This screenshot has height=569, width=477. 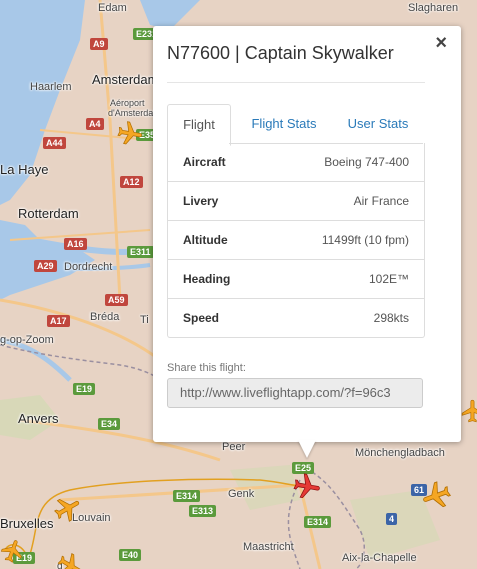 I want to click on city-airport-line1: Aéroport, so click(x=127, y=103).